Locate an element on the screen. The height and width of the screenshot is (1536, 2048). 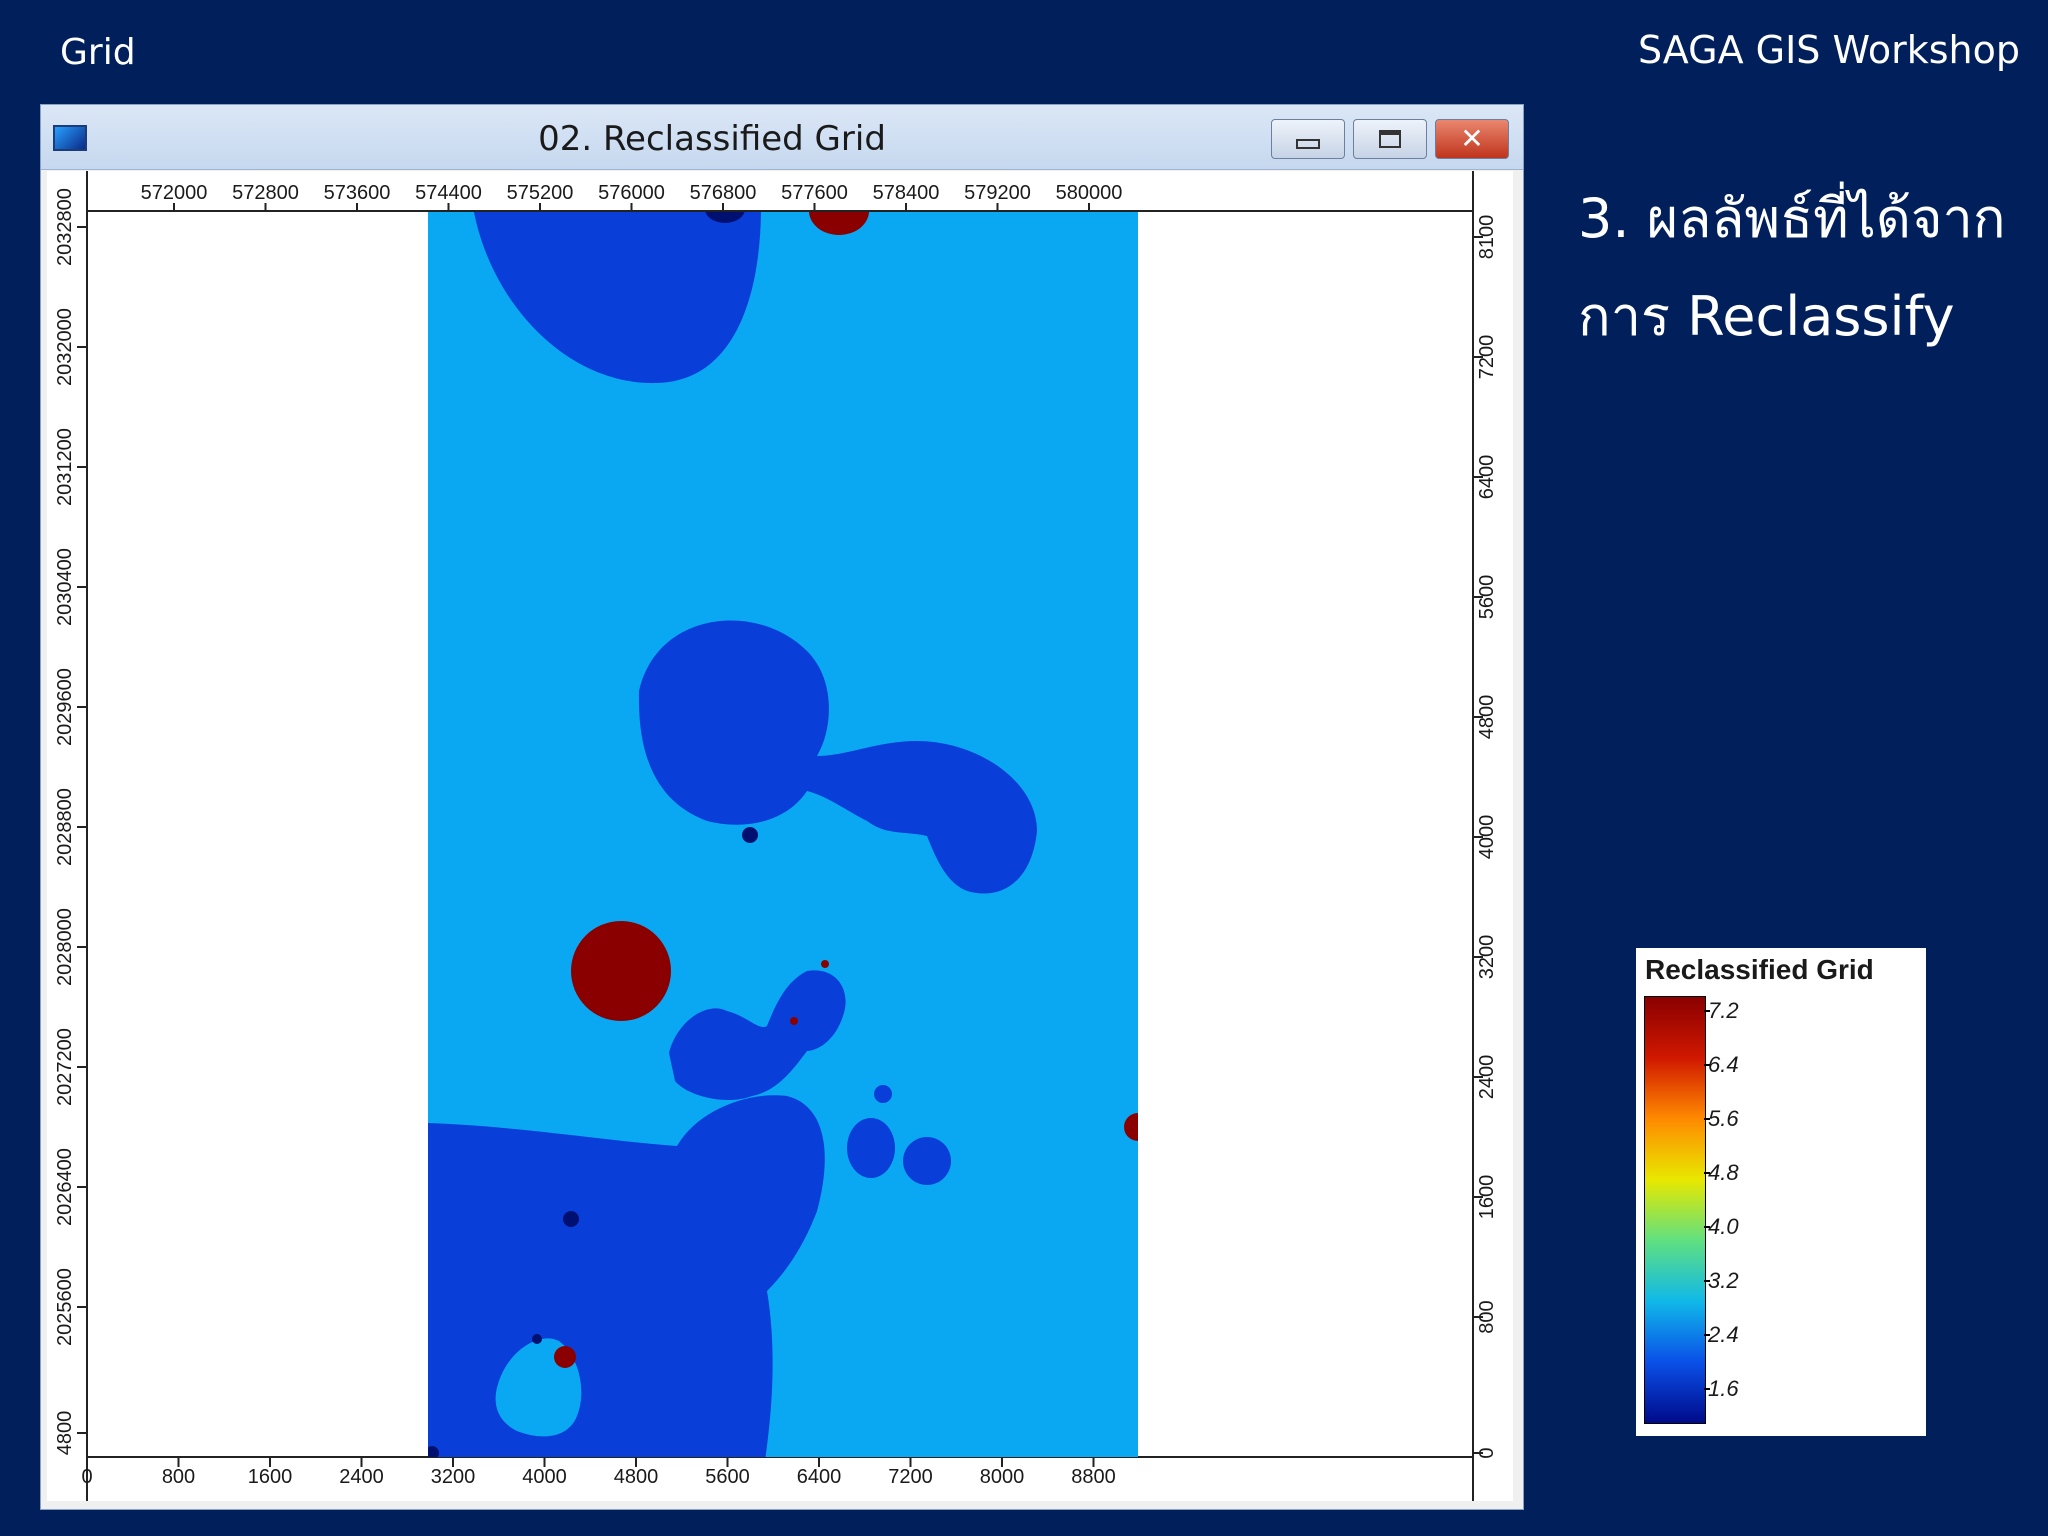
right-axis-ticks: 8100720064005600480040003200240016008000 is located at coordinates (1485, 837).